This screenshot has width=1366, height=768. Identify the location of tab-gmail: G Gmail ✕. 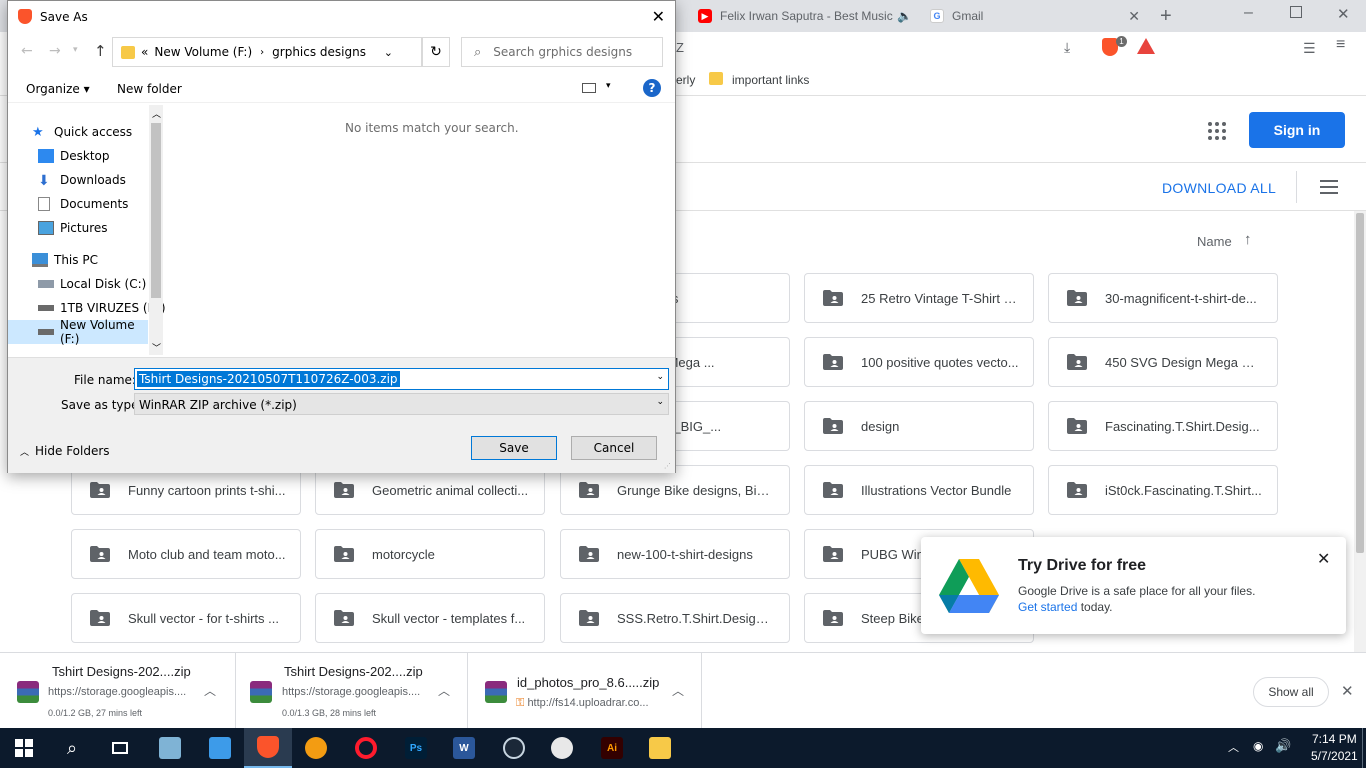
(1036, 16).